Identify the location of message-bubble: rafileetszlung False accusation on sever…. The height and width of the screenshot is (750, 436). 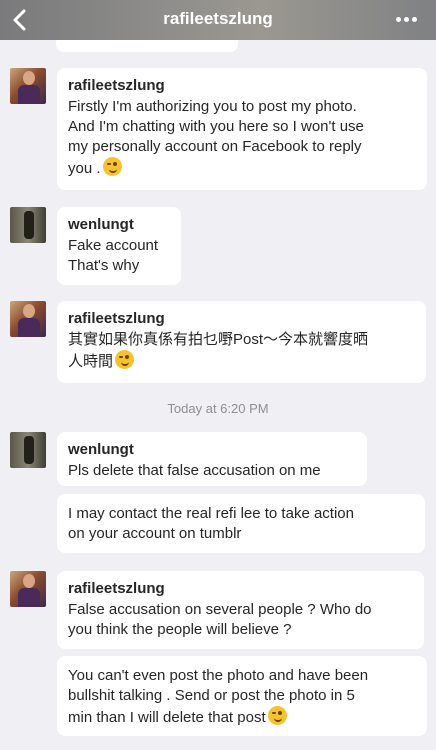
(240, 610).